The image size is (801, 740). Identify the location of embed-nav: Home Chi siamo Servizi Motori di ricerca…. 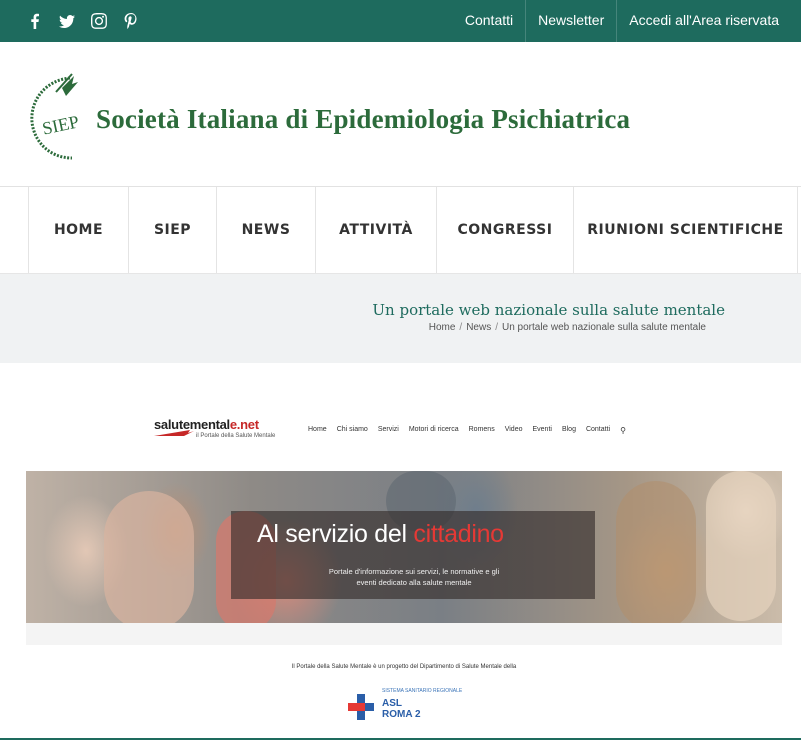
(467, 430).